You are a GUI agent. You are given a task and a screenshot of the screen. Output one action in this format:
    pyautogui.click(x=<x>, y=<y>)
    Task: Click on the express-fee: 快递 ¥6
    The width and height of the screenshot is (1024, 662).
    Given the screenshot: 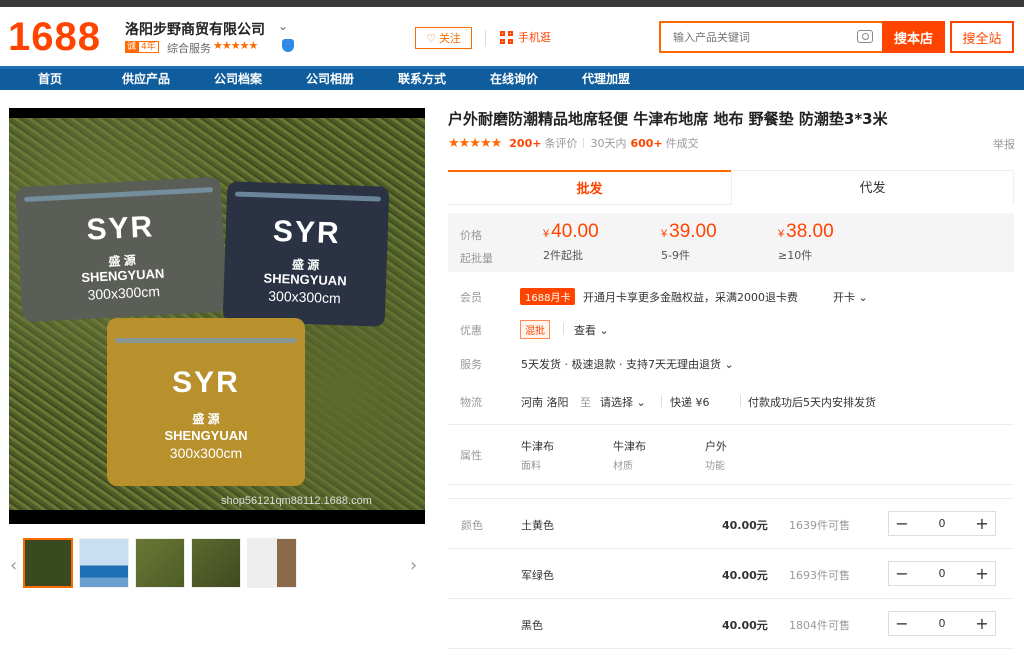 What is the action you would take?
    pyautogui.click(x=690, y=402)
    